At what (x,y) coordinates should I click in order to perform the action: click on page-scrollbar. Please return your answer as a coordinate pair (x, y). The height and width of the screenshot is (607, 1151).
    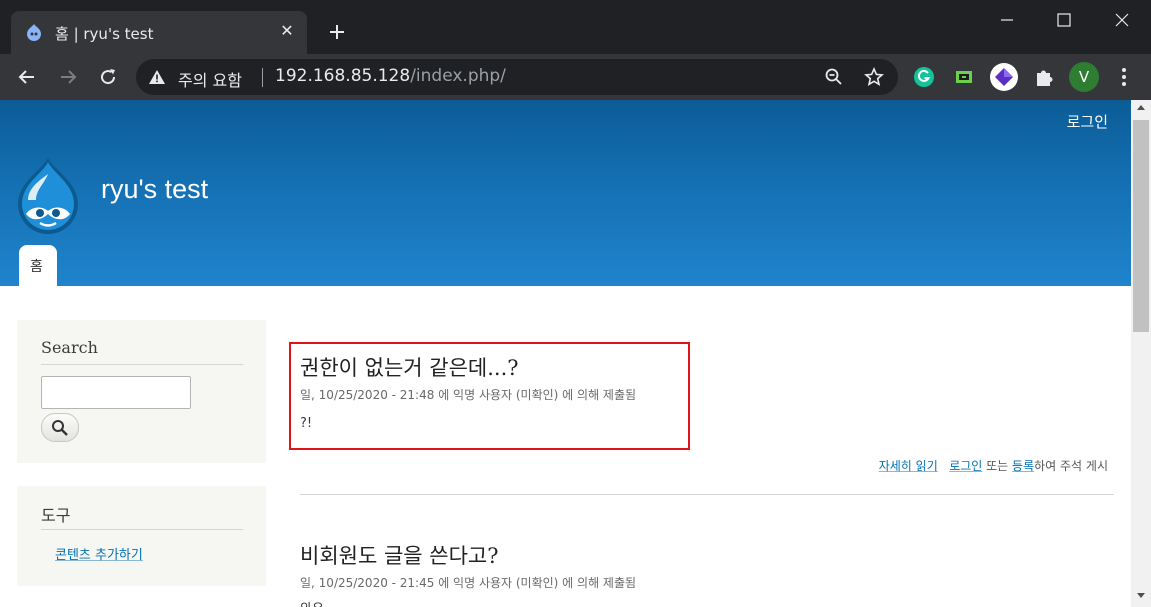
    Looking at the image, I should click on (1141, 353).